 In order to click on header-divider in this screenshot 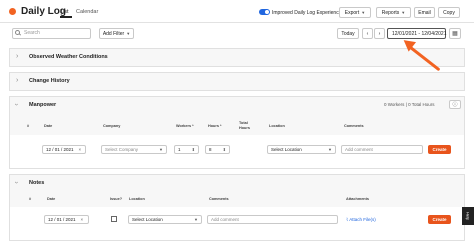, I will do `click(237, 22)`.